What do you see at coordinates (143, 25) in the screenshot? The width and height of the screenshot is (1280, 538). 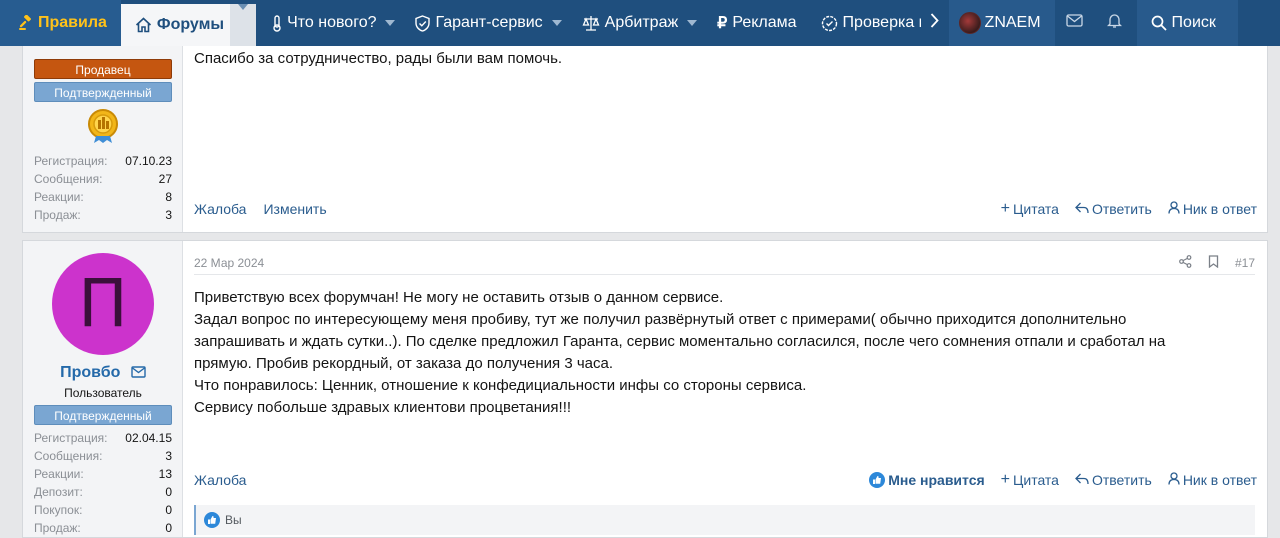 I see `home-icon` at bounding box center [143, 25].